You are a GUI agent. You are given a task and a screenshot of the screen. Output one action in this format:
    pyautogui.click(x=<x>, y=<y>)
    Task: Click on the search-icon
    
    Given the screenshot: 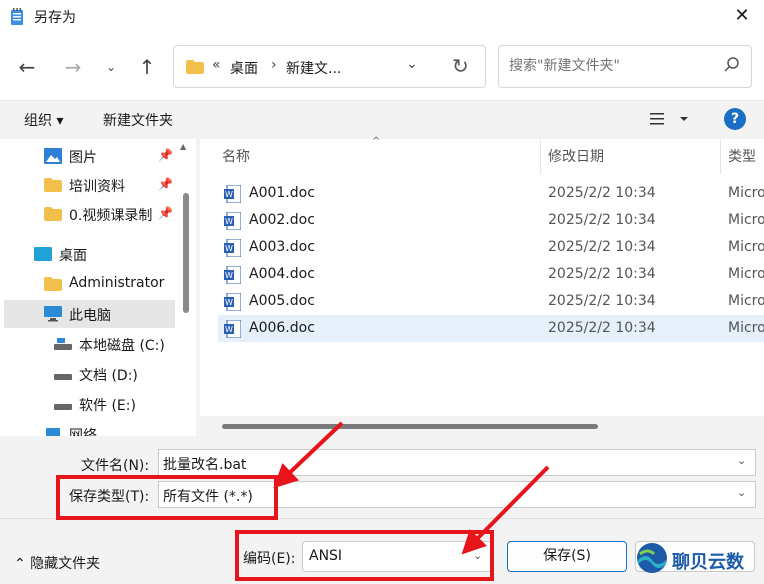 What is the action you would take?
    pyautogui.click(x=732, y=65)
    